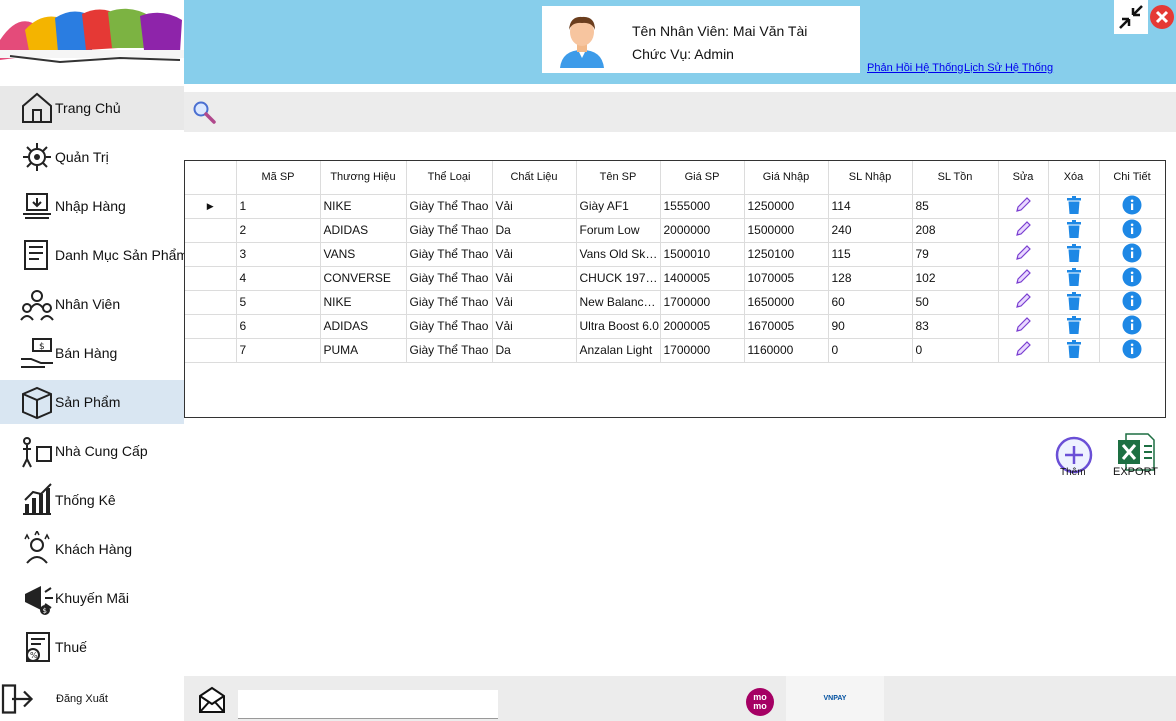 Image resolution: width=1176 pixels, height=721 pixels. Describe the element at coordinates (1008, 68) in the screenshot. I see `history-link: Lịch Sử Hệ Thống` at that location.